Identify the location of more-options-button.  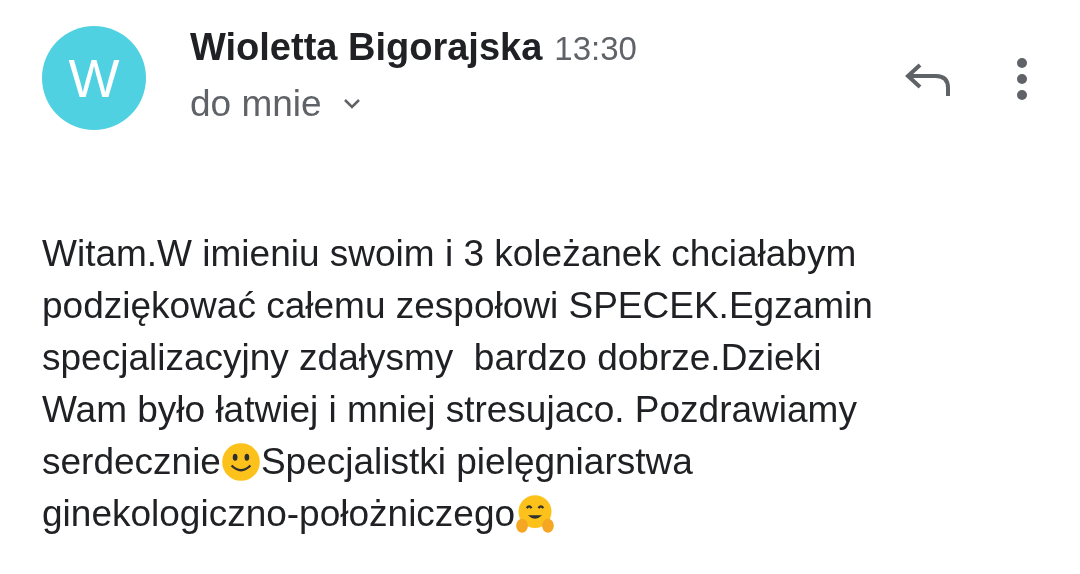
(1022, 79).